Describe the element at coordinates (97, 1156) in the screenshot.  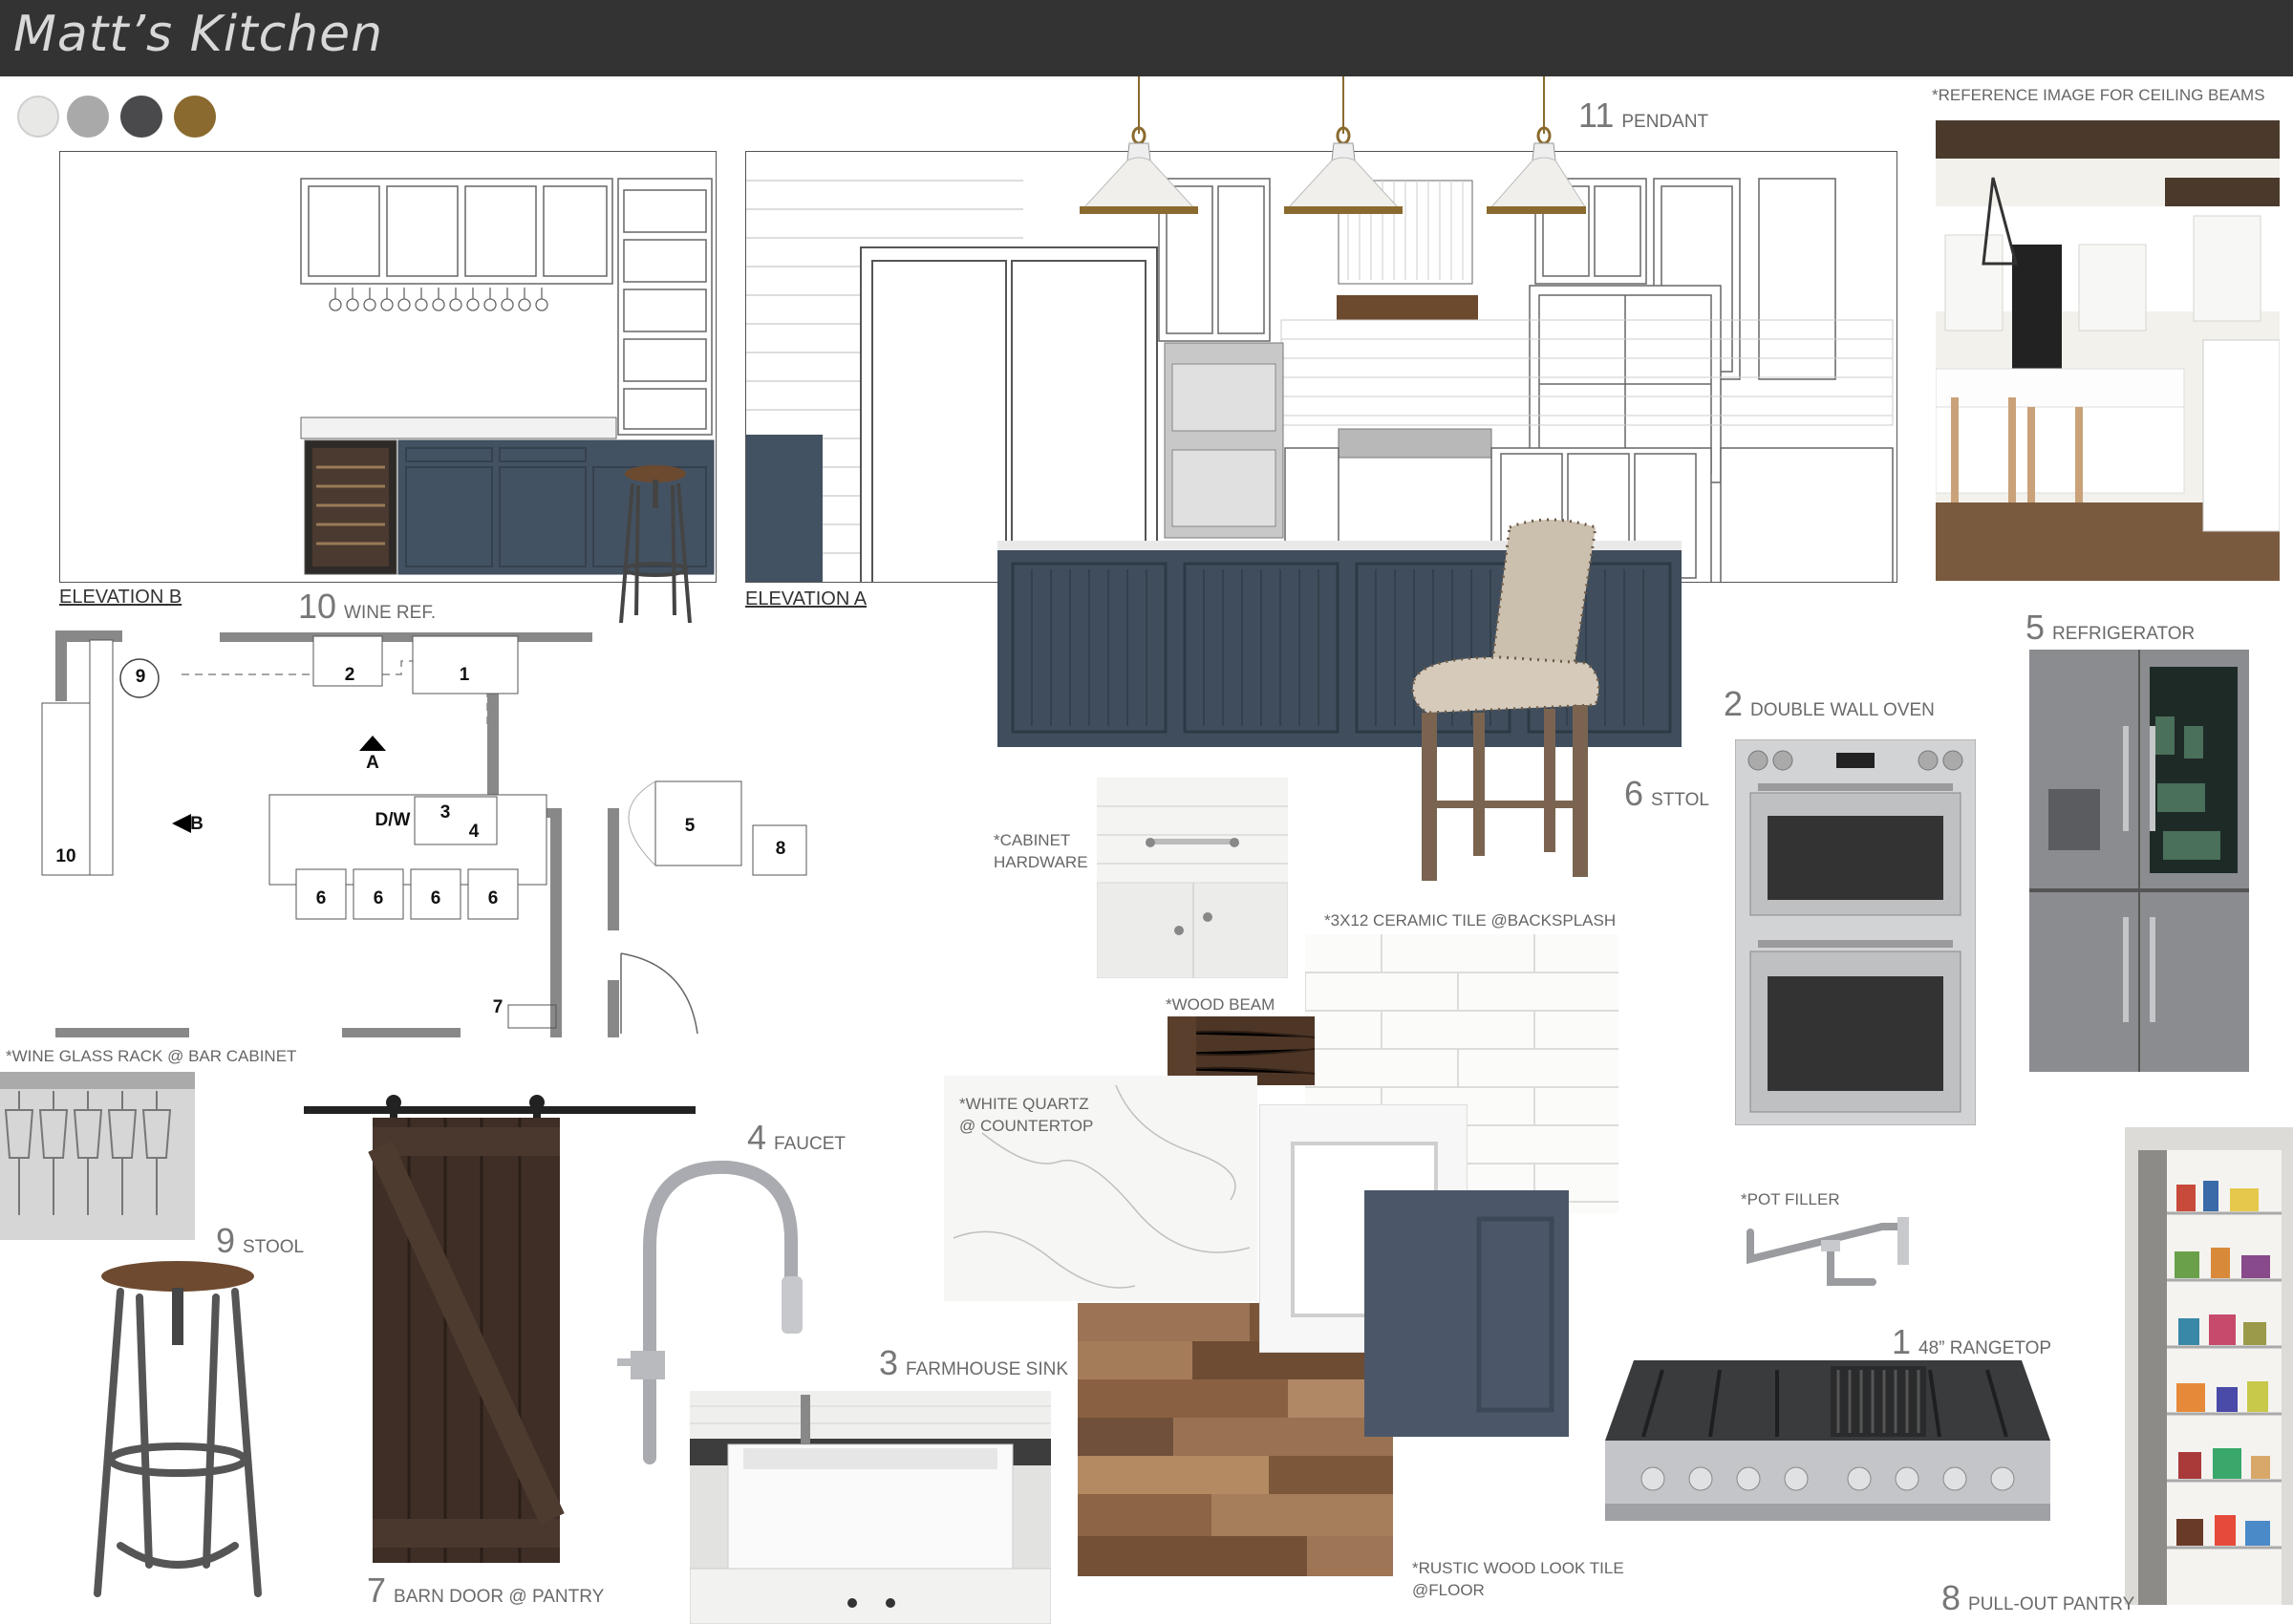
I see `wine-glass-rack-image` at that location.